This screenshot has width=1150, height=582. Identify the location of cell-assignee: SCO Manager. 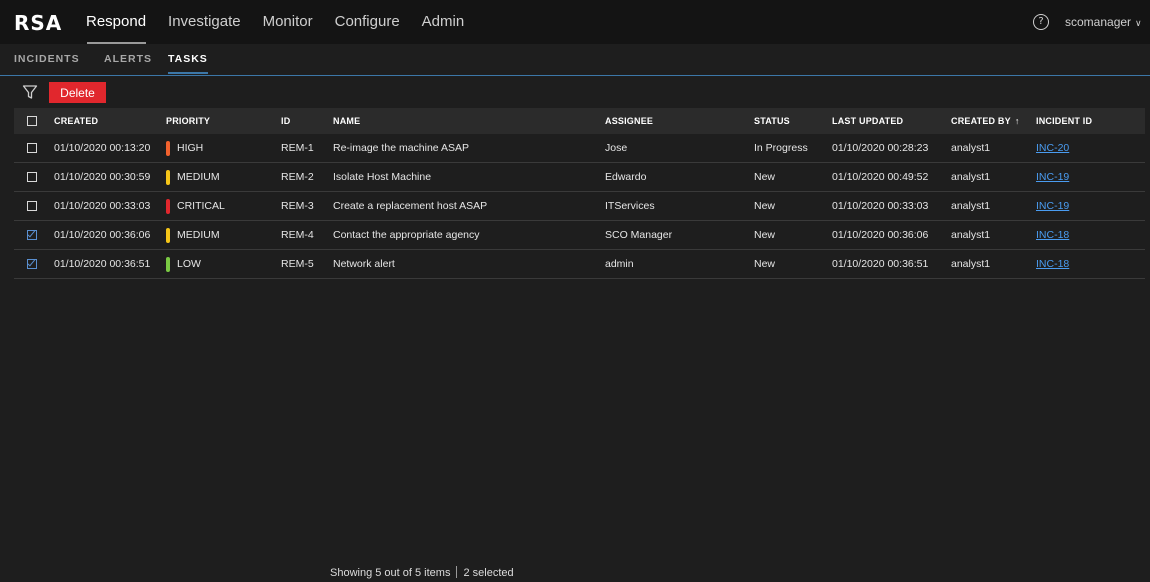
(639, 235).